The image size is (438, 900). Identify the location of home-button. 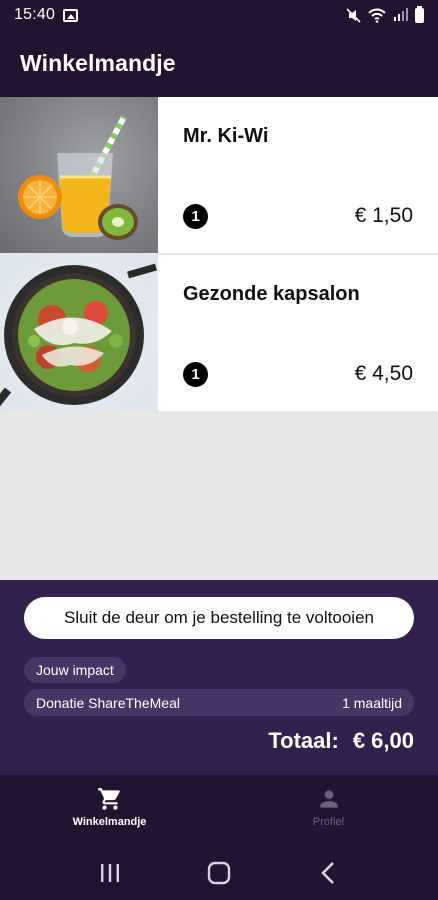
(219, 873).